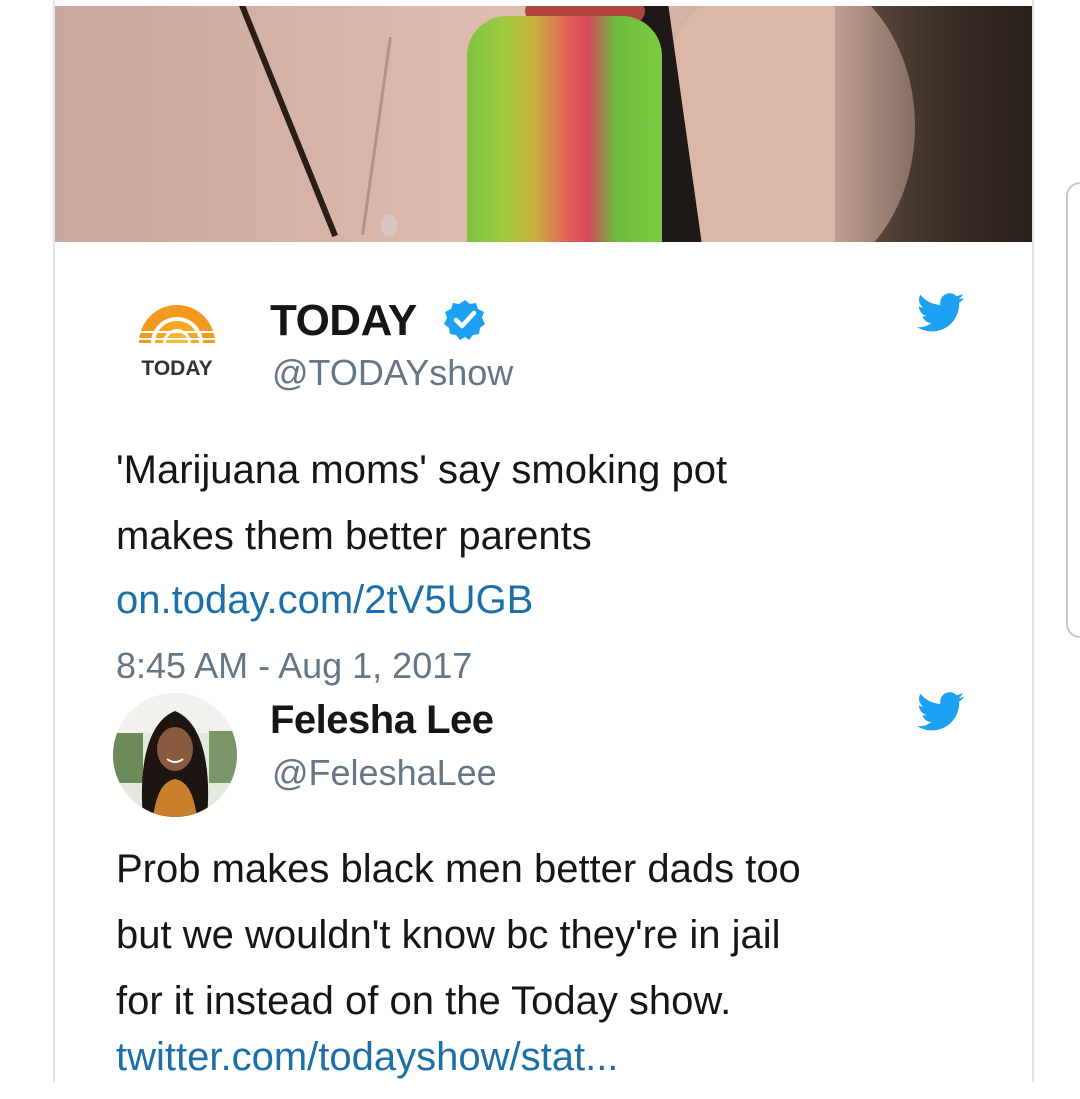  Describe the element at coordinates (376, 136) in the screenshot. I see `photo-necklace-chain` at that location.